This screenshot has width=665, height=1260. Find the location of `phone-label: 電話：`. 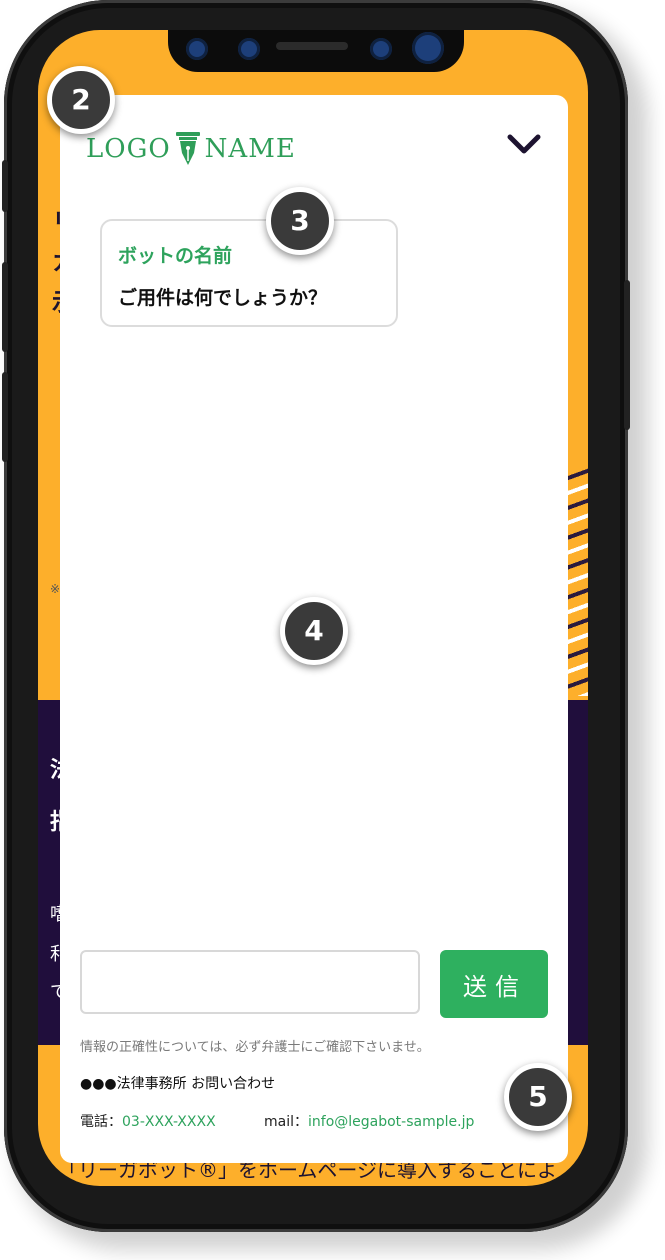

phone-label: 電話： is located at coordinates (101, 1122).